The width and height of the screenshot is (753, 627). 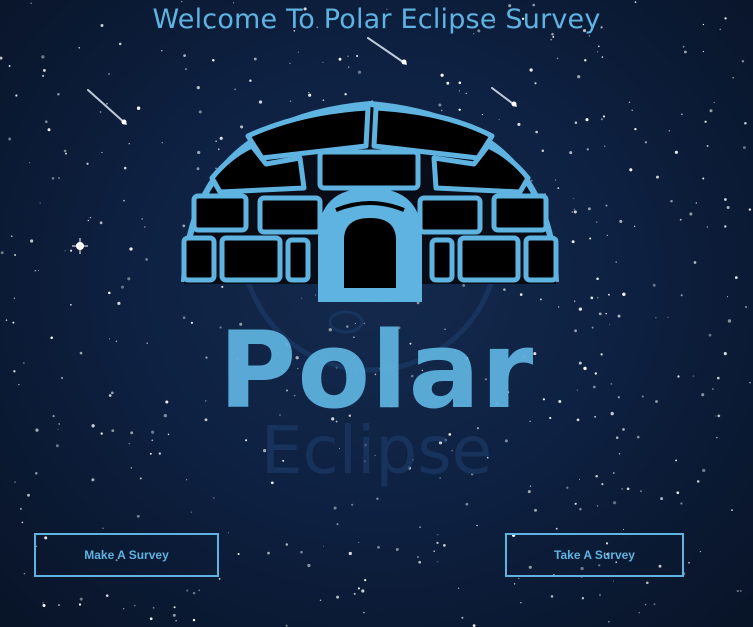 I want to click on take-survey-button: Take A Survey, so click(x=594, y=555).